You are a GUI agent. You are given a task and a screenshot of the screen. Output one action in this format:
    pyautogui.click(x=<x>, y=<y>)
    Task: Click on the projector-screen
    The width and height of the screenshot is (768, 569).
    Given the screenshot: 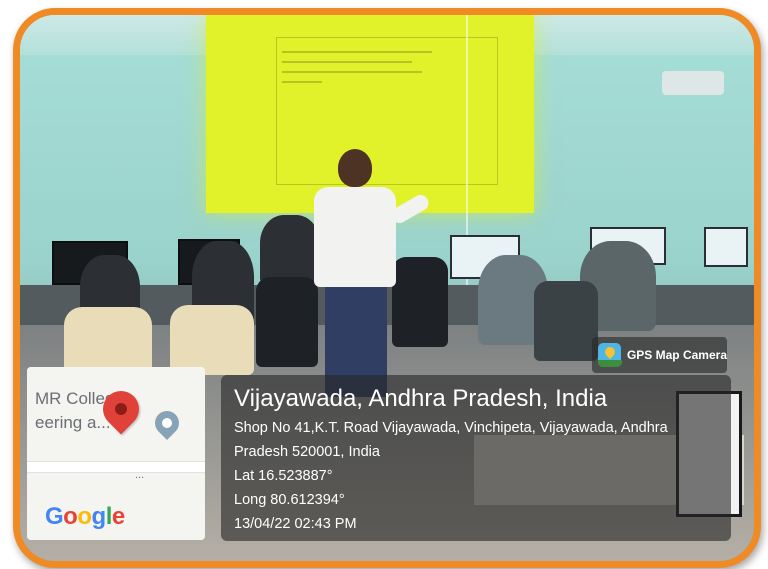 What is the action you would take?
    pyautogui.click(x=370, y=114)
    